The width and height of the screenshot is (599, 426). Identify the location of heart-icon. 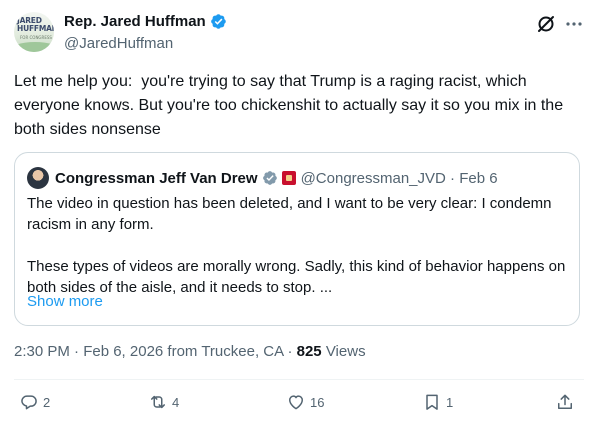
(296, 402).